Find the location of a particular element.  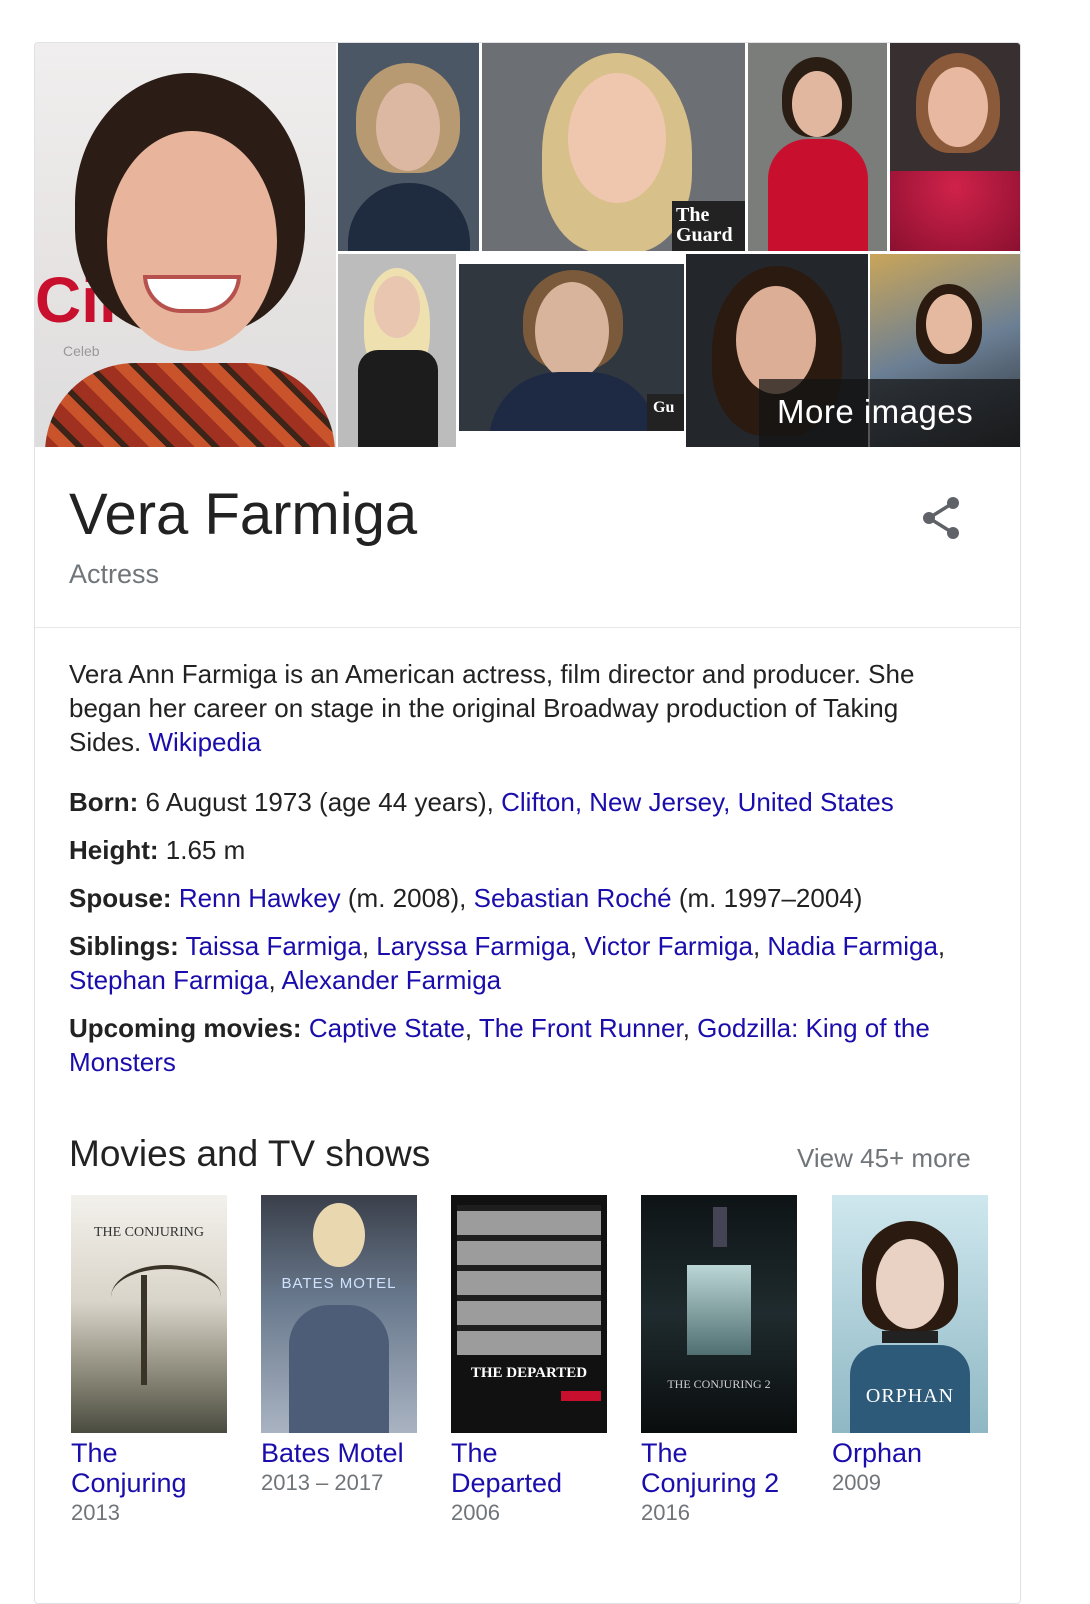

poster-title: THE CONJURING is located at coordinates (149, 1232).